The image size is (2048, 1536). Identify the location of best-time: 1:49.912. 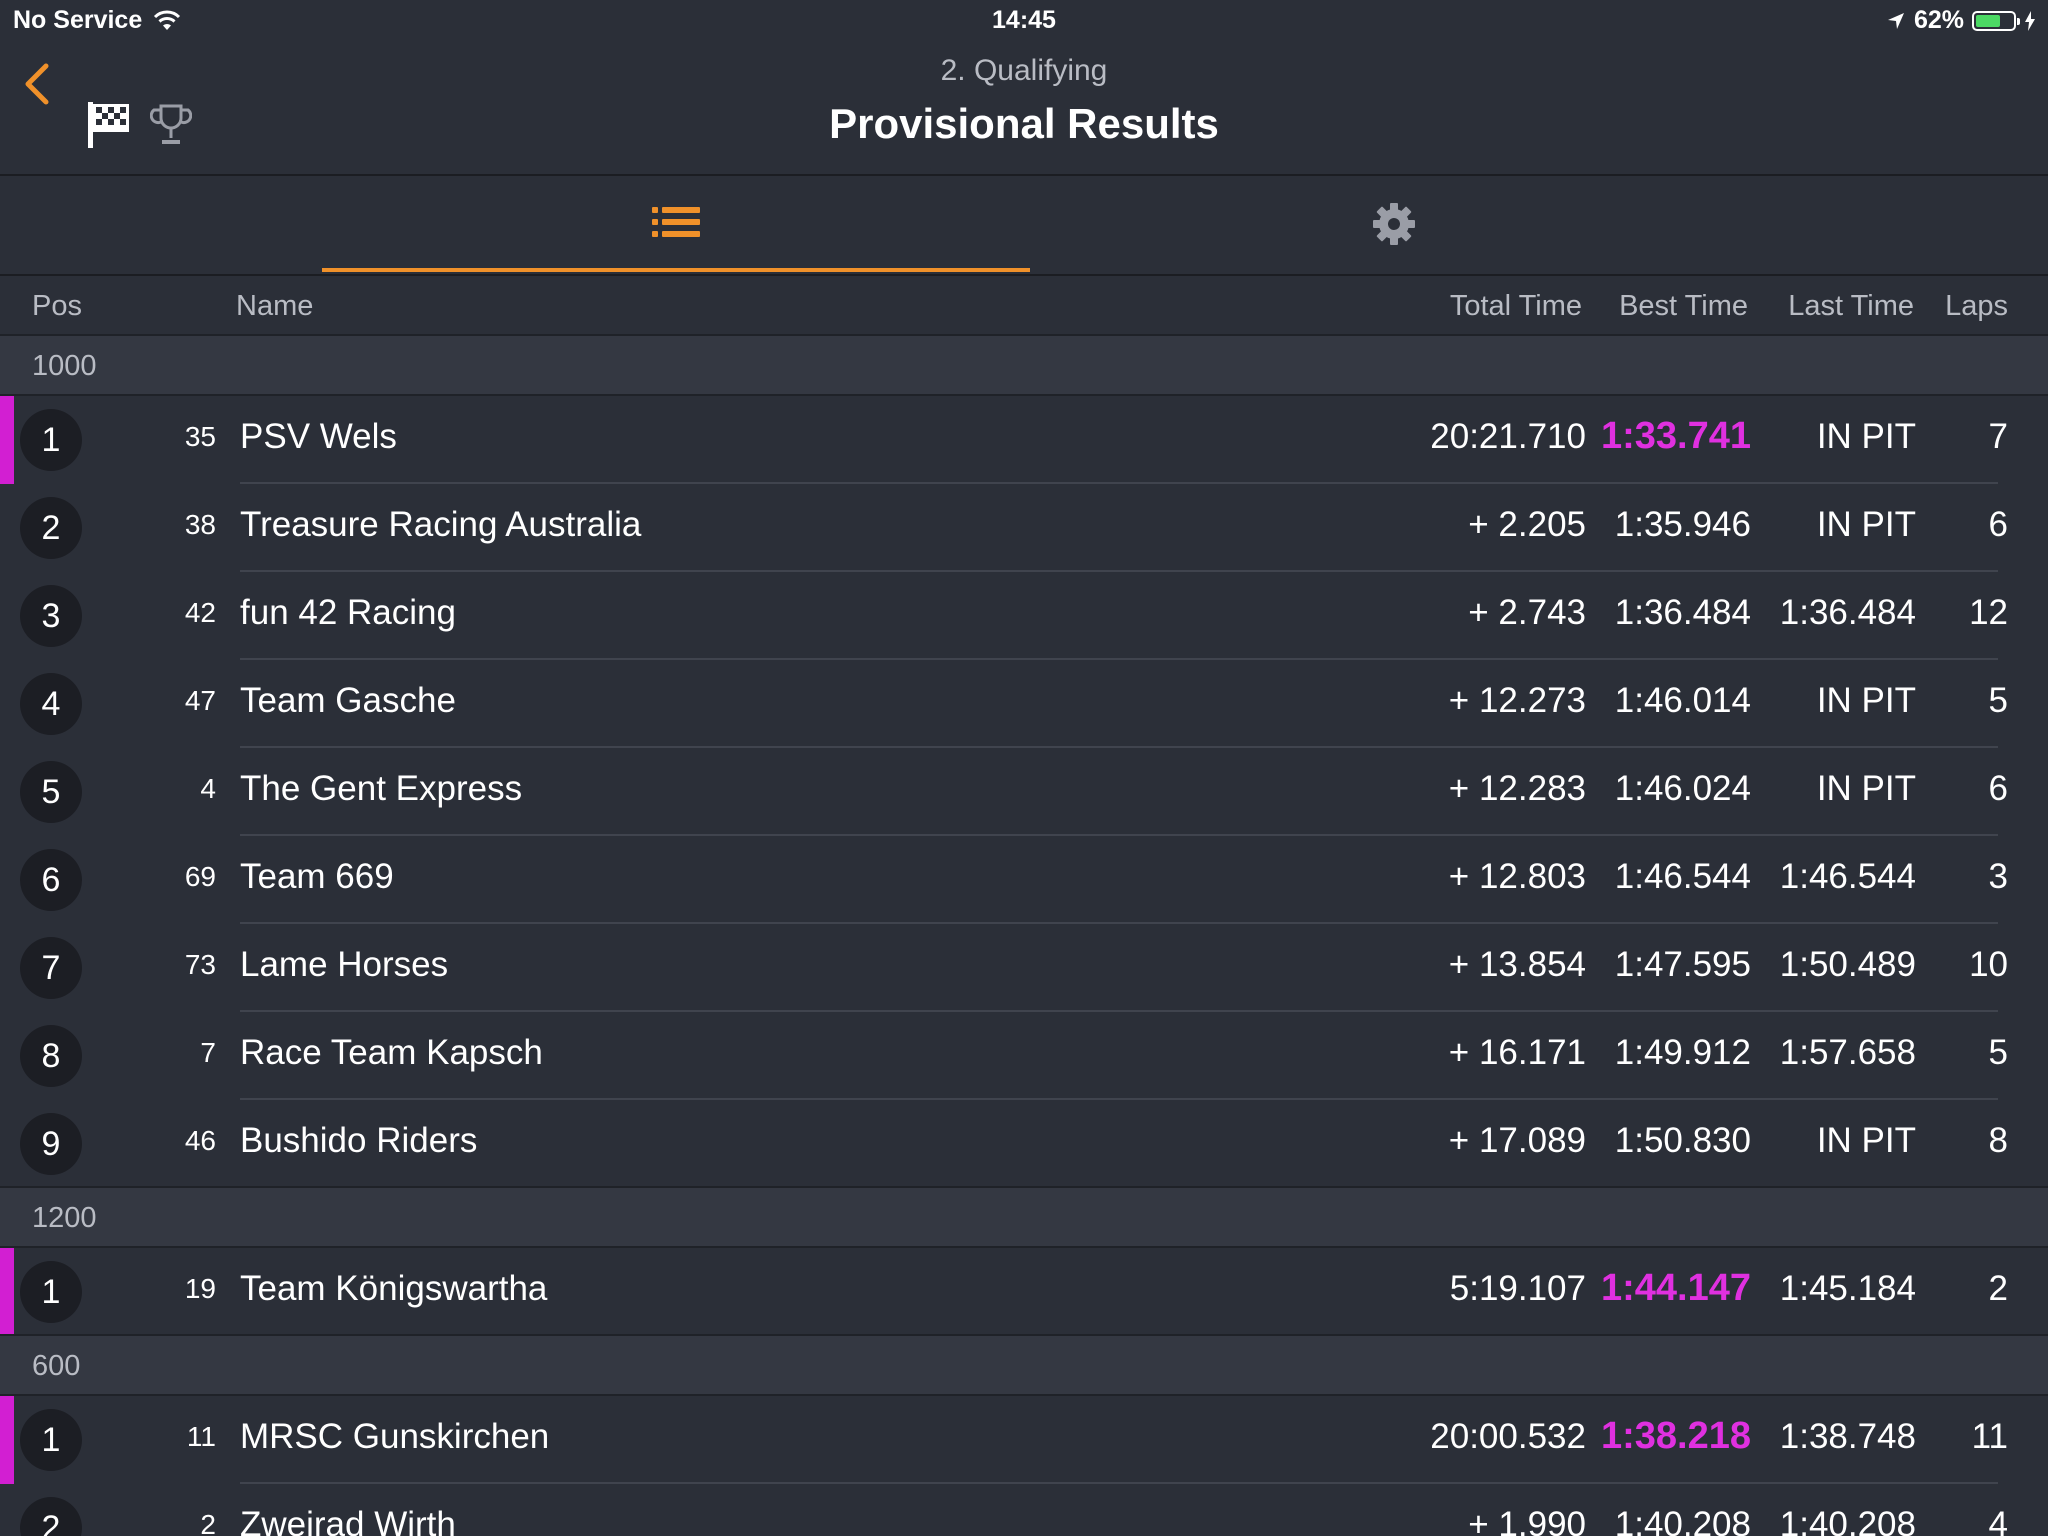
(1682, 1052).